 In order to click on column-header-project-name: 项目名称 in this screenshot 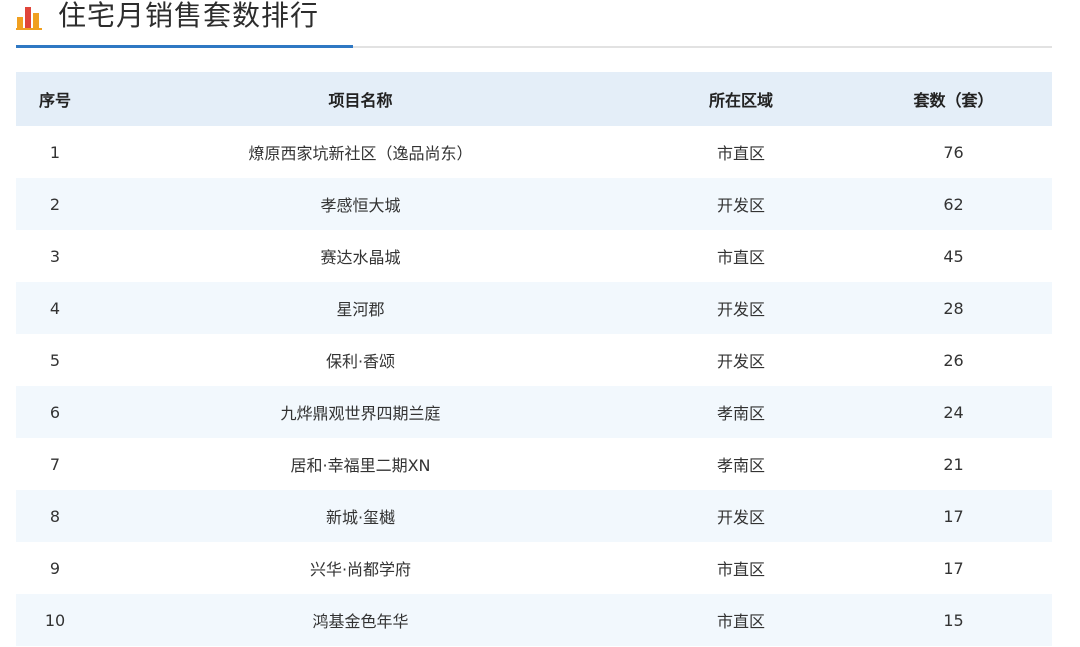, I will do `click(360, 99)`.